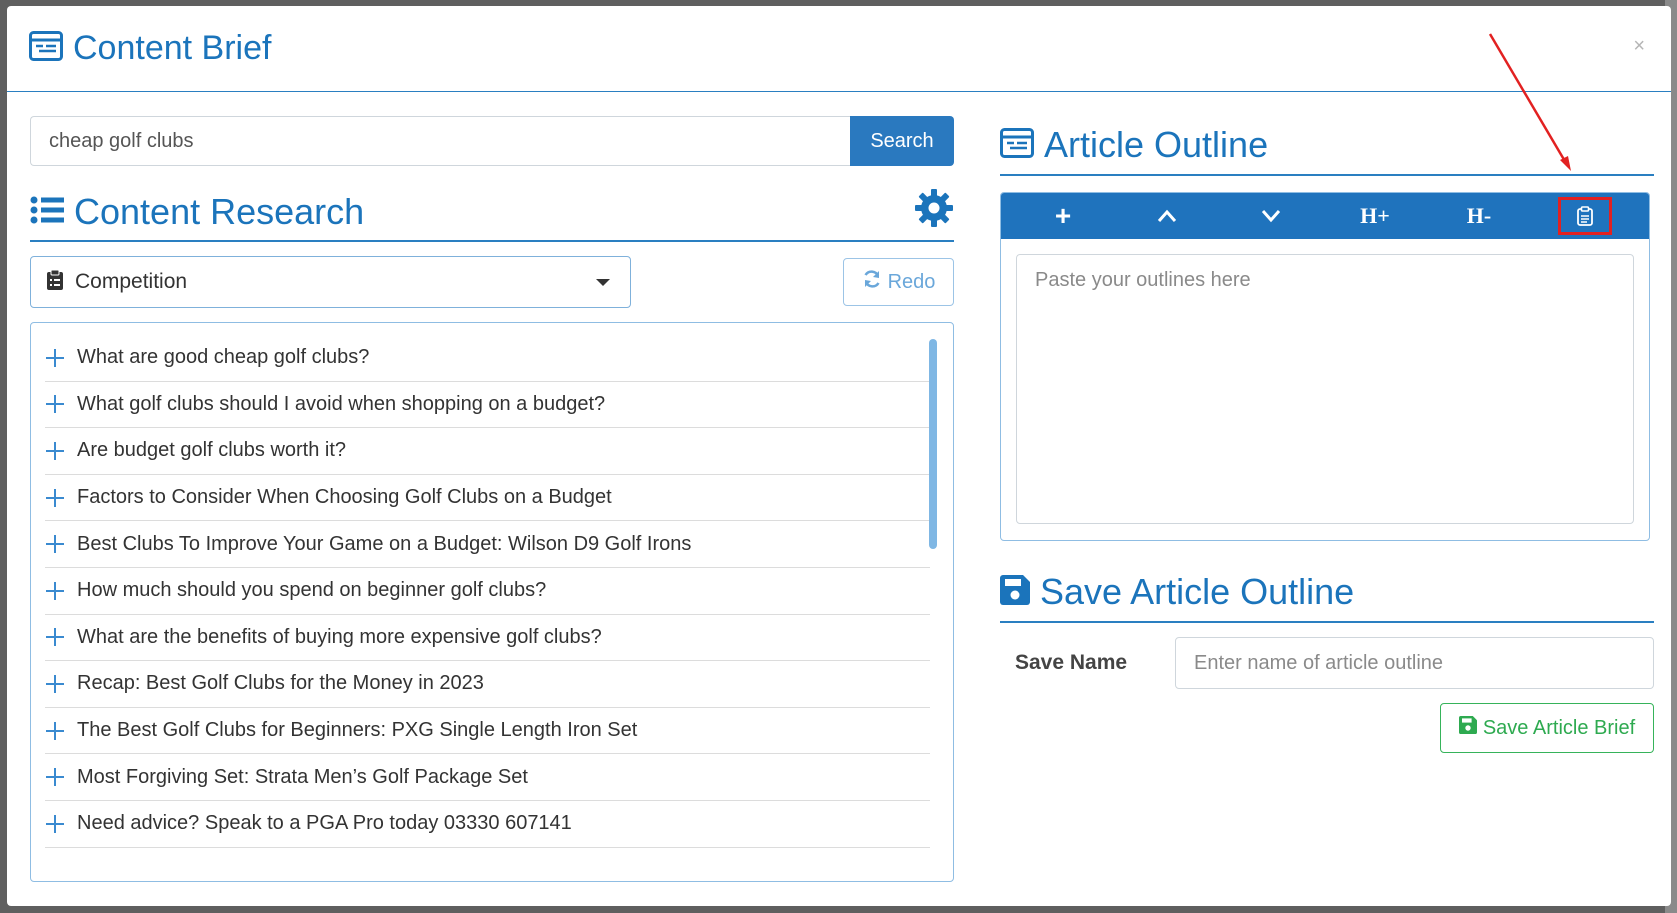  I want to click on list-icon, so click(47, 212).